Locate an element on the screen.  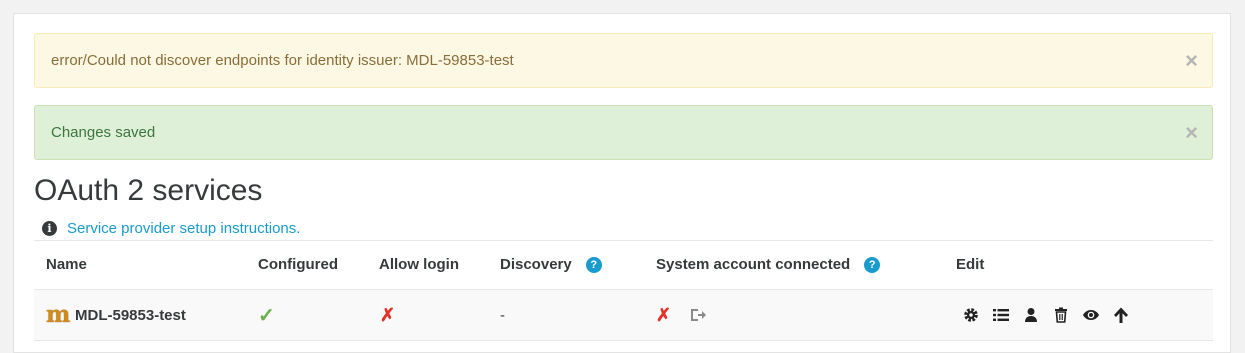
gear-icon is located at coordinates (971, 315).